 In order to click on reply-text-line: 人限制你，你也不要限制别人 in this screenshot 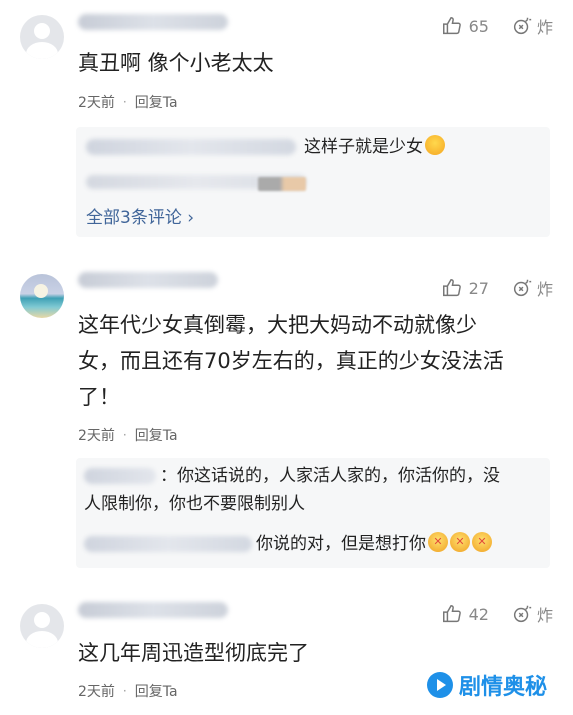, I will do `click(194, 504)`.